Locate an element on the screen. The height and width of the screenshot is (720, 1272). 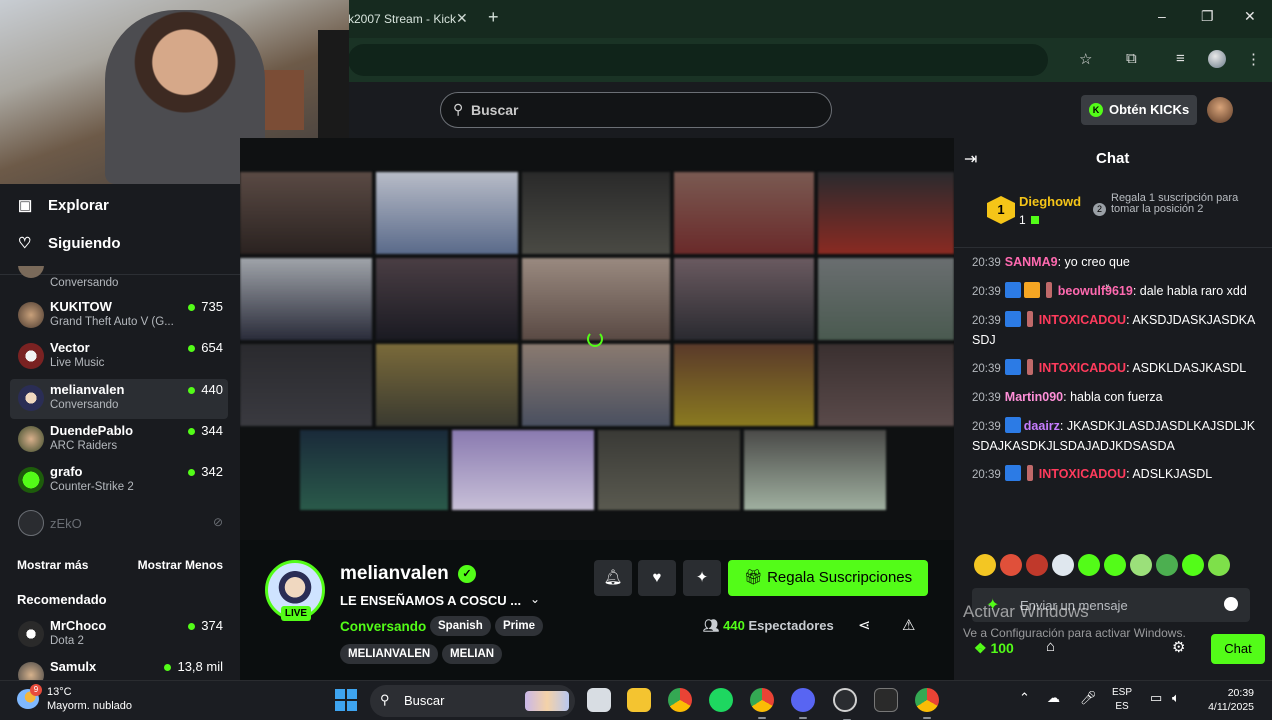
chrome-profile-icon is located at coordinates (927, 703).